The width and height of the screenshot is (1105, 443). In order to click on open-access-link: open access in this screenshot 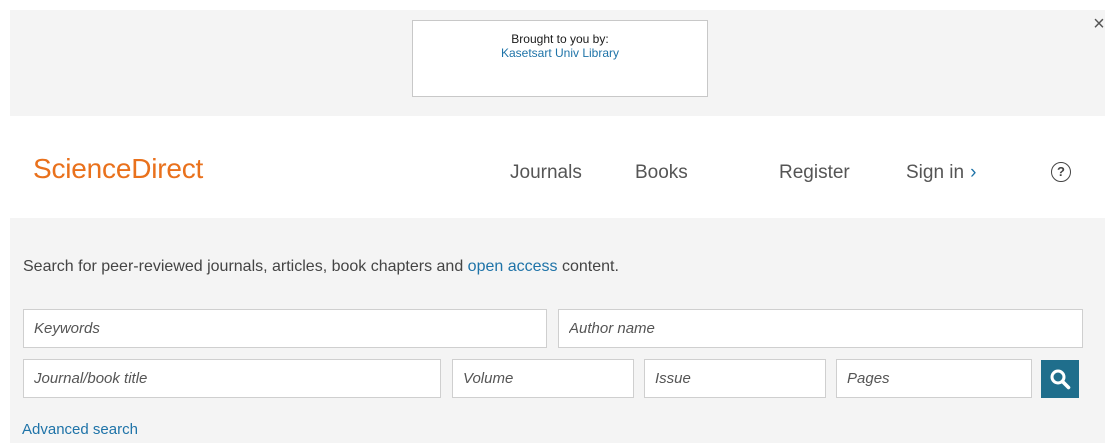, I will do `click(513, 266)`.